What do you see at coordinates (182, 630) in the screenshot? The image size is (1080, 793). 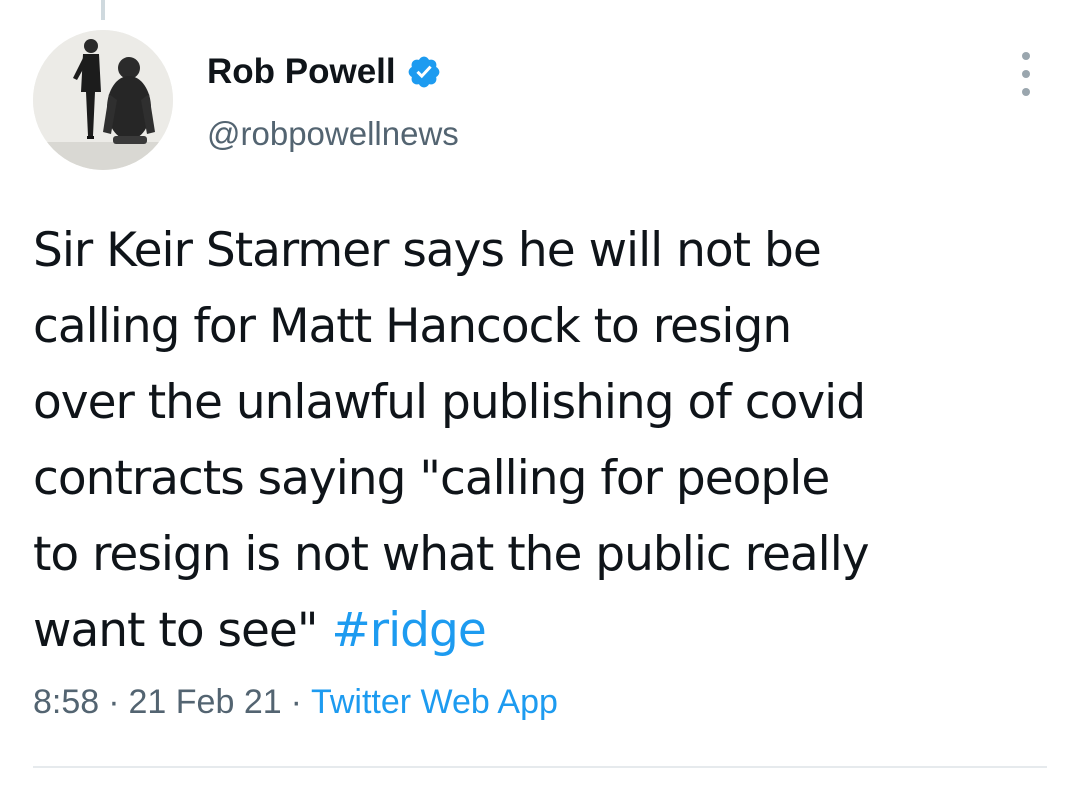 I see `tweet-text-segment: want to see"` at bounding box center [182, 630].